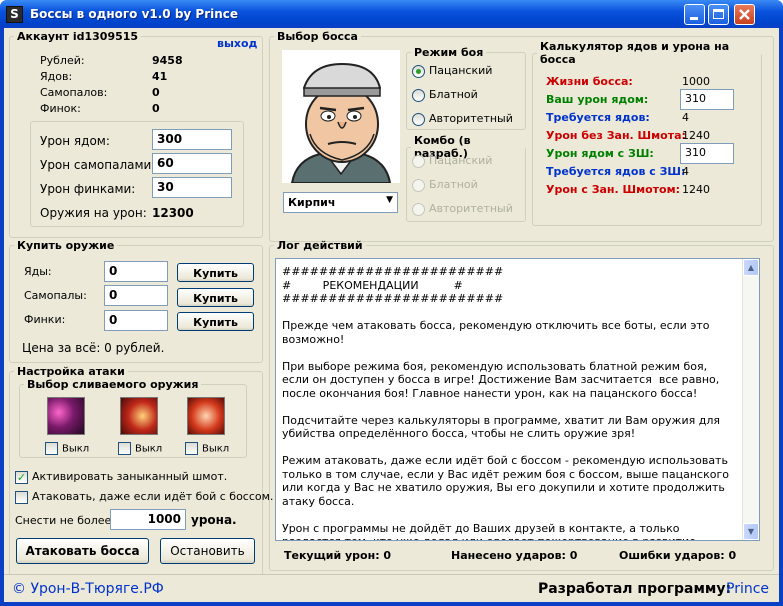  What do you see at coordinates (149, 449) in the screenshot?
I see `samopal-off-label: Выкл` at bounding box center [149, 449].